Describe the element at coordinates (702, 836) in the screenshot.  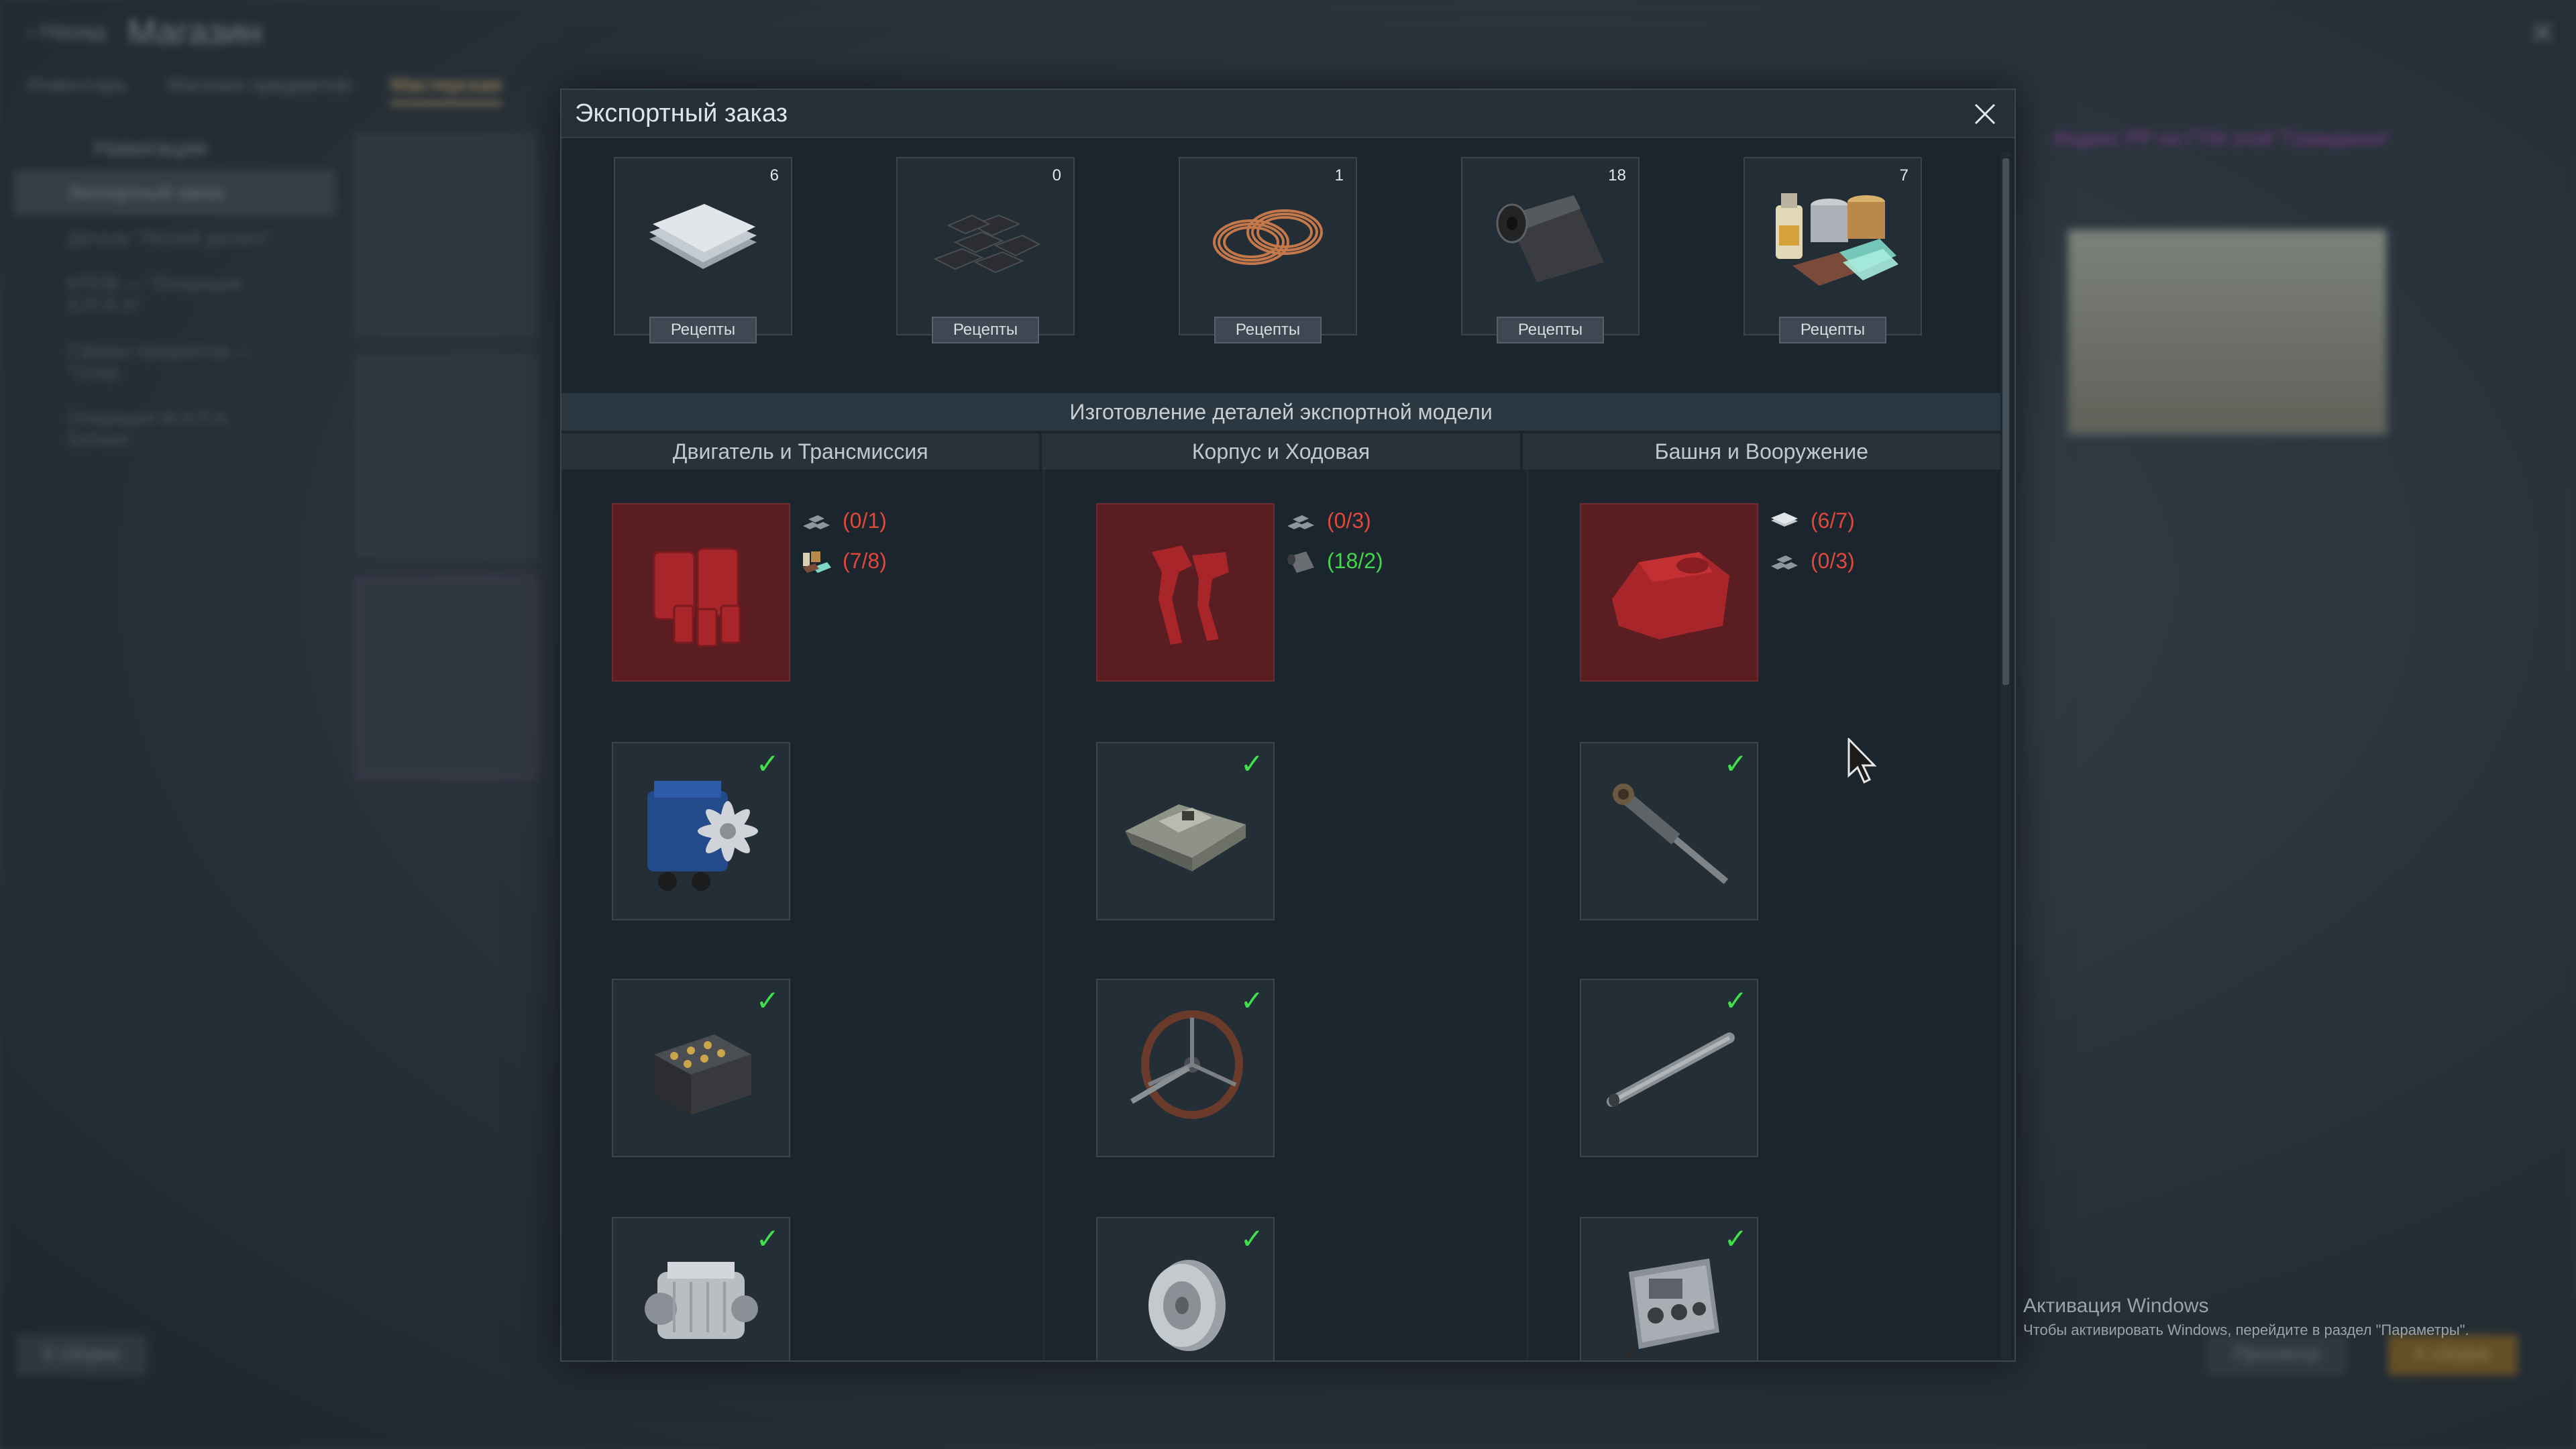
I see `engine-icon` at that location.